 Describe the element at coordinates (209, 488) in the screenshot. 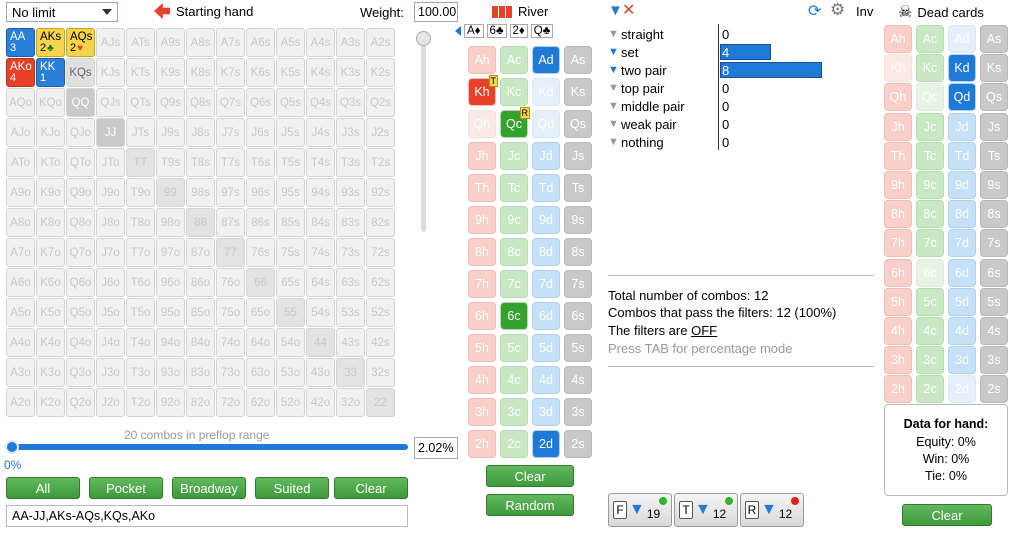

I see `broadway-button: Broadway` at that location.